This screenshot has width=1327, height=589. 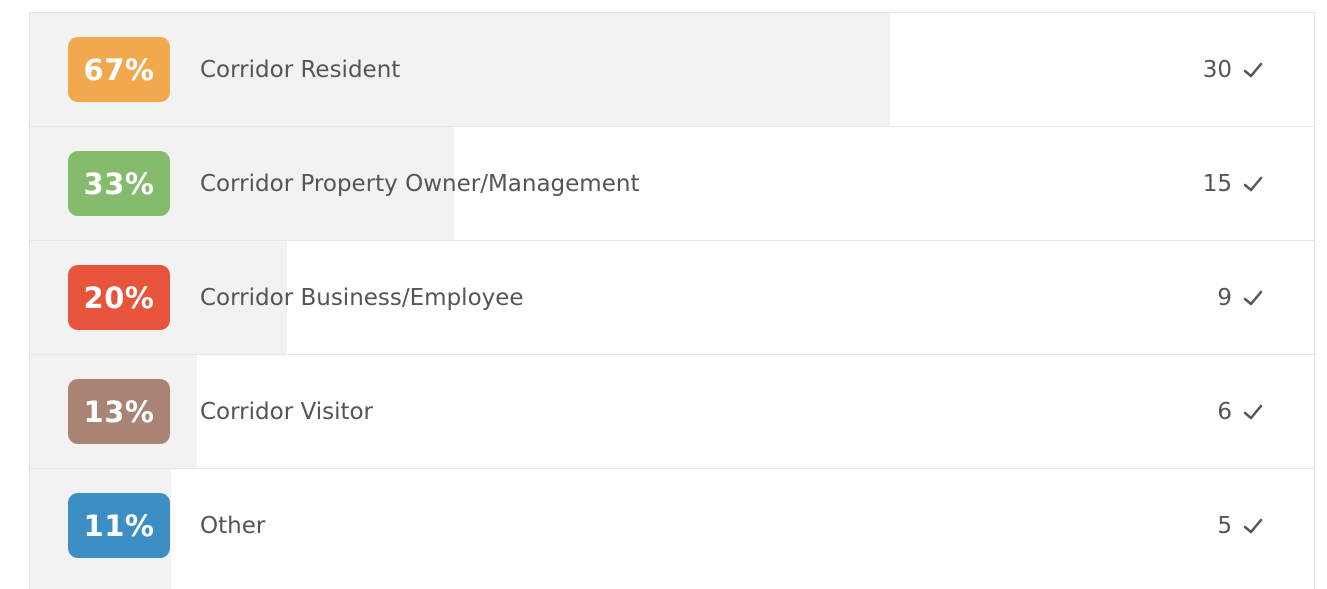 What do you see at coordinates (119, 297) in the screenshot?
I see `percent-badge: 20%` at bounding box center [119, 297].